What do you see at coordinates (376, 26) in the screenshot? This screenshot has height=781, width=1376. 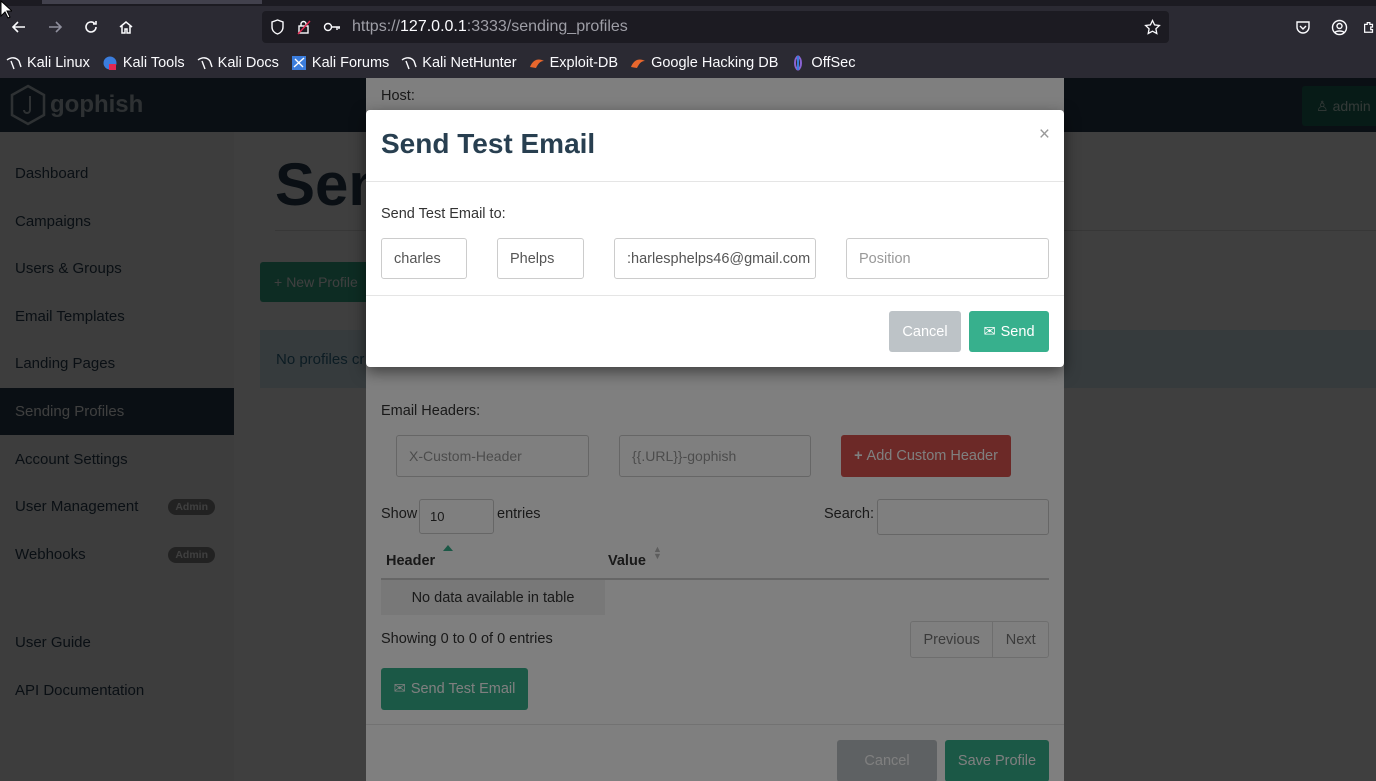 I see `url-scheme: https://` at bounding box center [376, 26].